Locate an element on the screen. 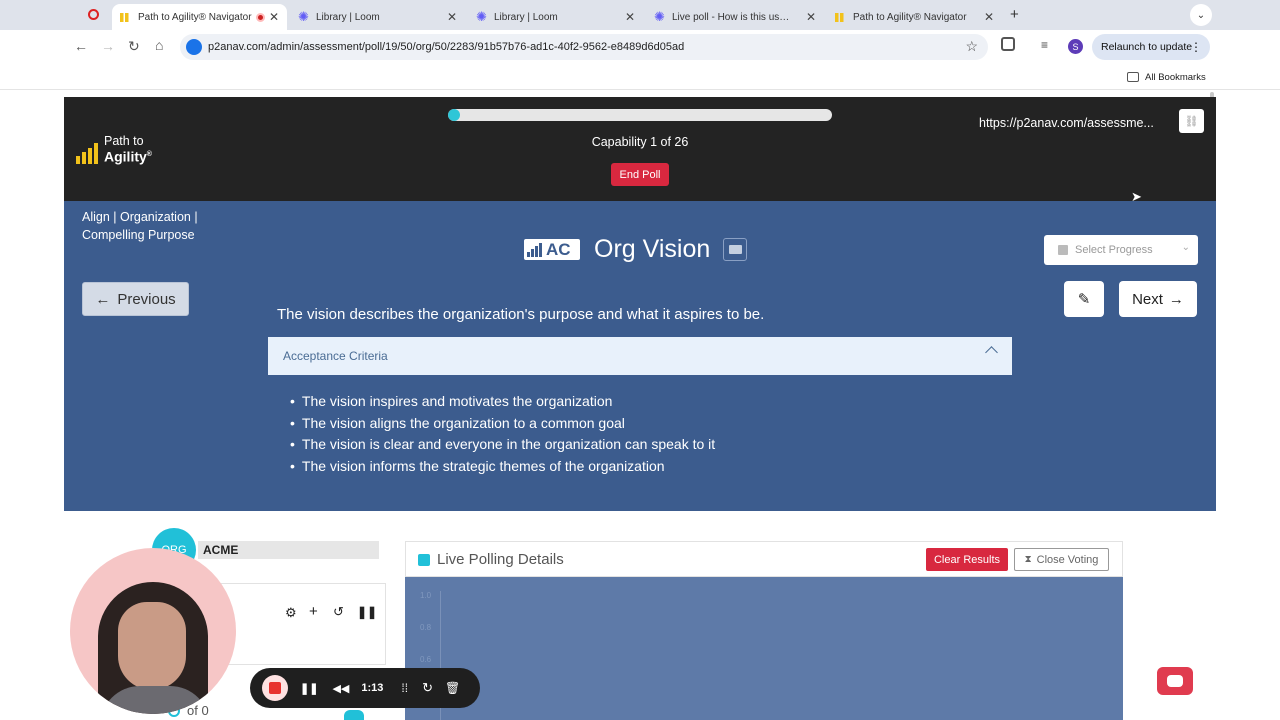 The image size is (1280, 720). chevron-down-icon: ⌄ is located at coordinates (1185, 247).